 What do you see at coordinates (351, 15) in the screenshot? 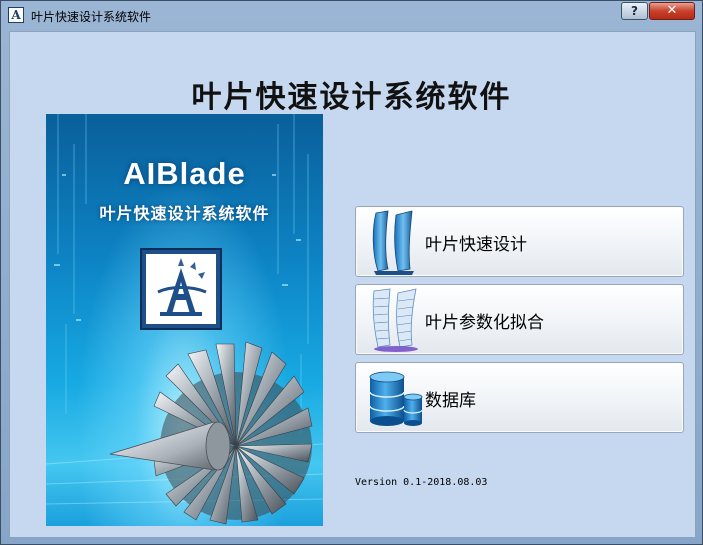
I see `title-bar: A 叶片快速设计系统软件 ? ✕` at bounding box center [351, 15].